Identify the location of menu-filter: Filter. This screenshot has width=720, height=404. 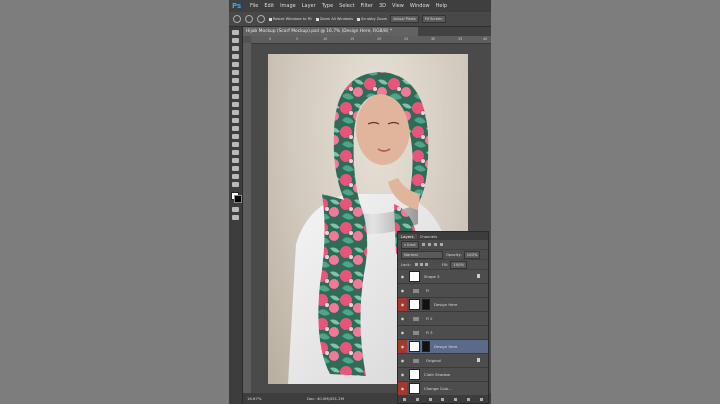
(367, 6).